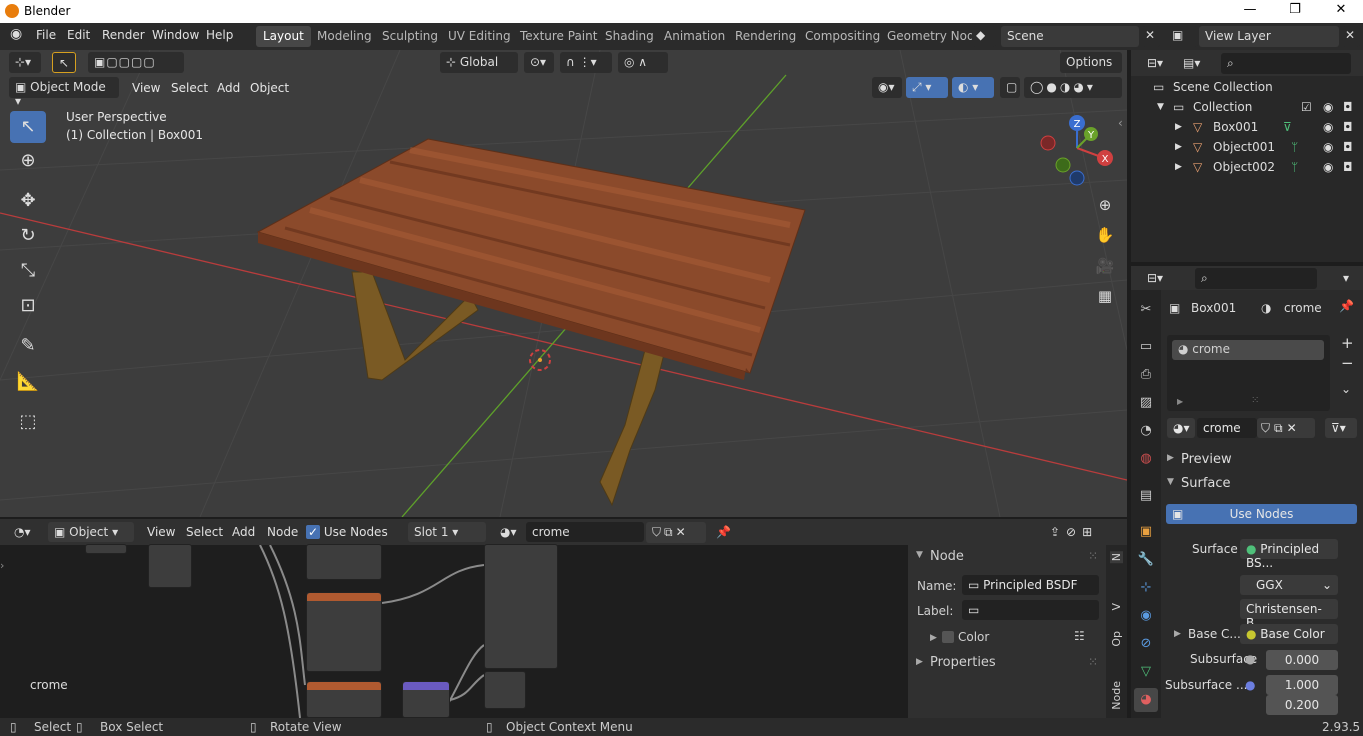 The width and height of the screenshot is (1363, 736). Describe the element at coordinates (1183, 36) in the screenshot. I see `view-layer-icon: ▣` at that location.